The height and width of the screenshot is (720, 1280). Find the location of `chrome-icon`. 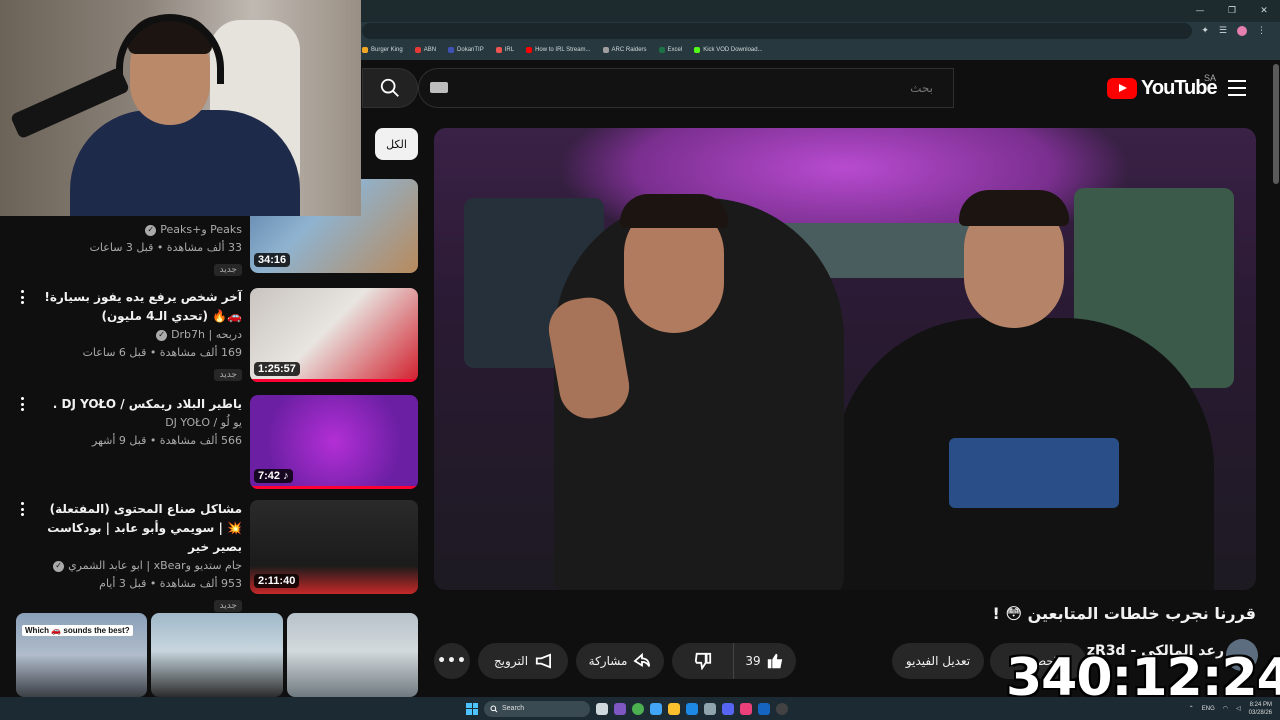

chrome-icon is located at coordinates (638, 708).